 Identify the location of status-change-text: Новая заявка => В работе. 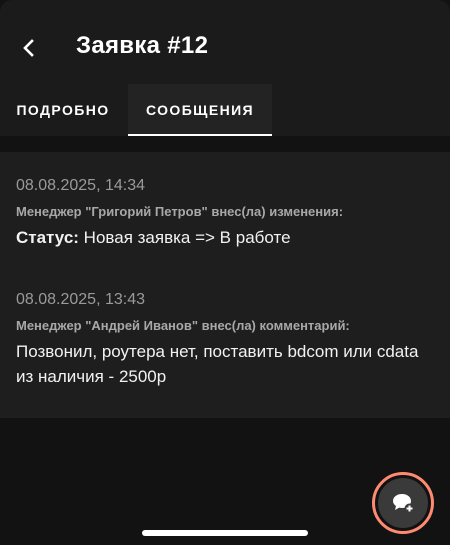
(184, 237).